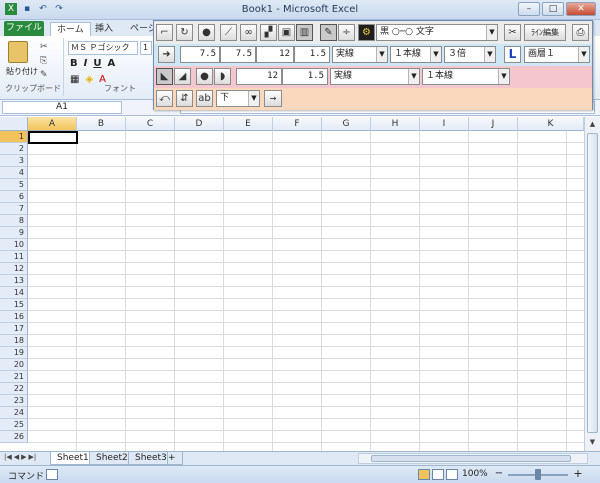  Describe the element at coordinates (297, 124) in the screenshot. I see `column-header: F` at that location.